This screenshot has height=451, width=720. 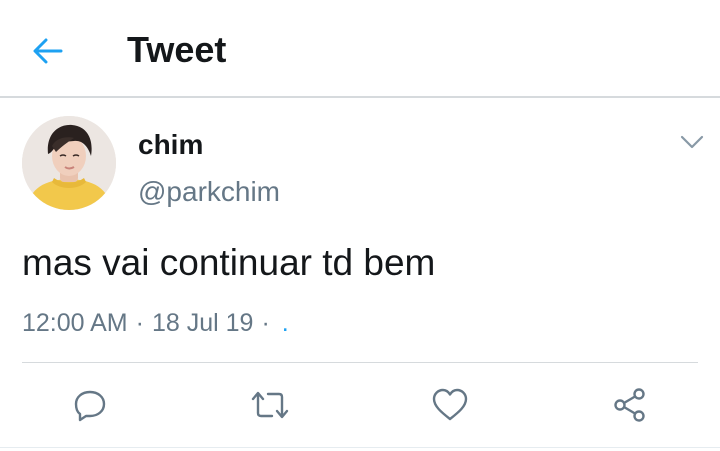 What do you see at coordinates (229, 262) in the screenshot?
I see `tweet-text: mas vai continuar td bem` at bounding box center [229, 262].